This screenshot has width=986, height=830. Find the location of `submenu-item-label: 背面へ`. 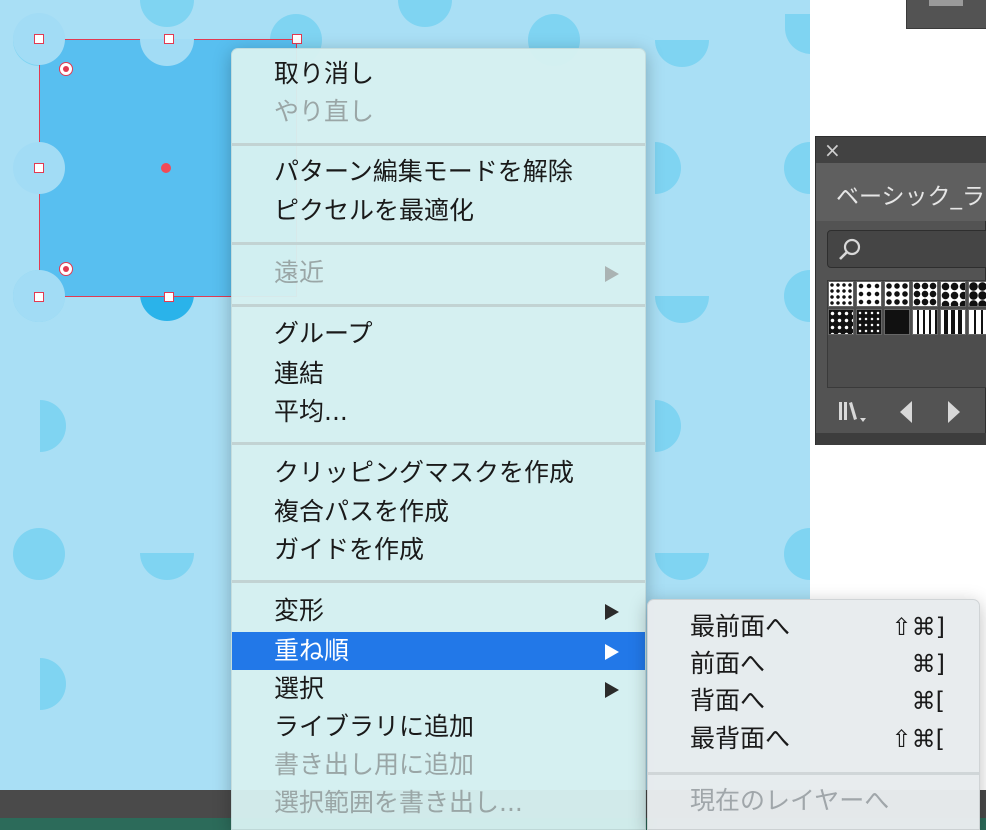

submenu-item-label: 背面へ is located at coordinates (728, 700).